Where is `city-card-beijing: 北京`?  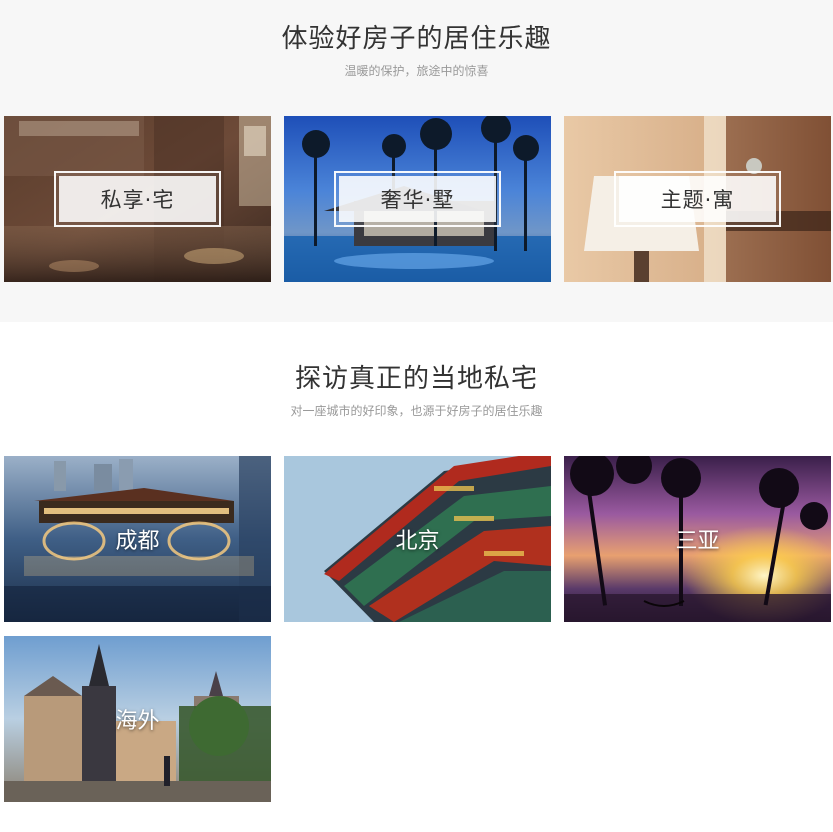
city-card-beijing: 北京 is located at coordinates (417, 539).